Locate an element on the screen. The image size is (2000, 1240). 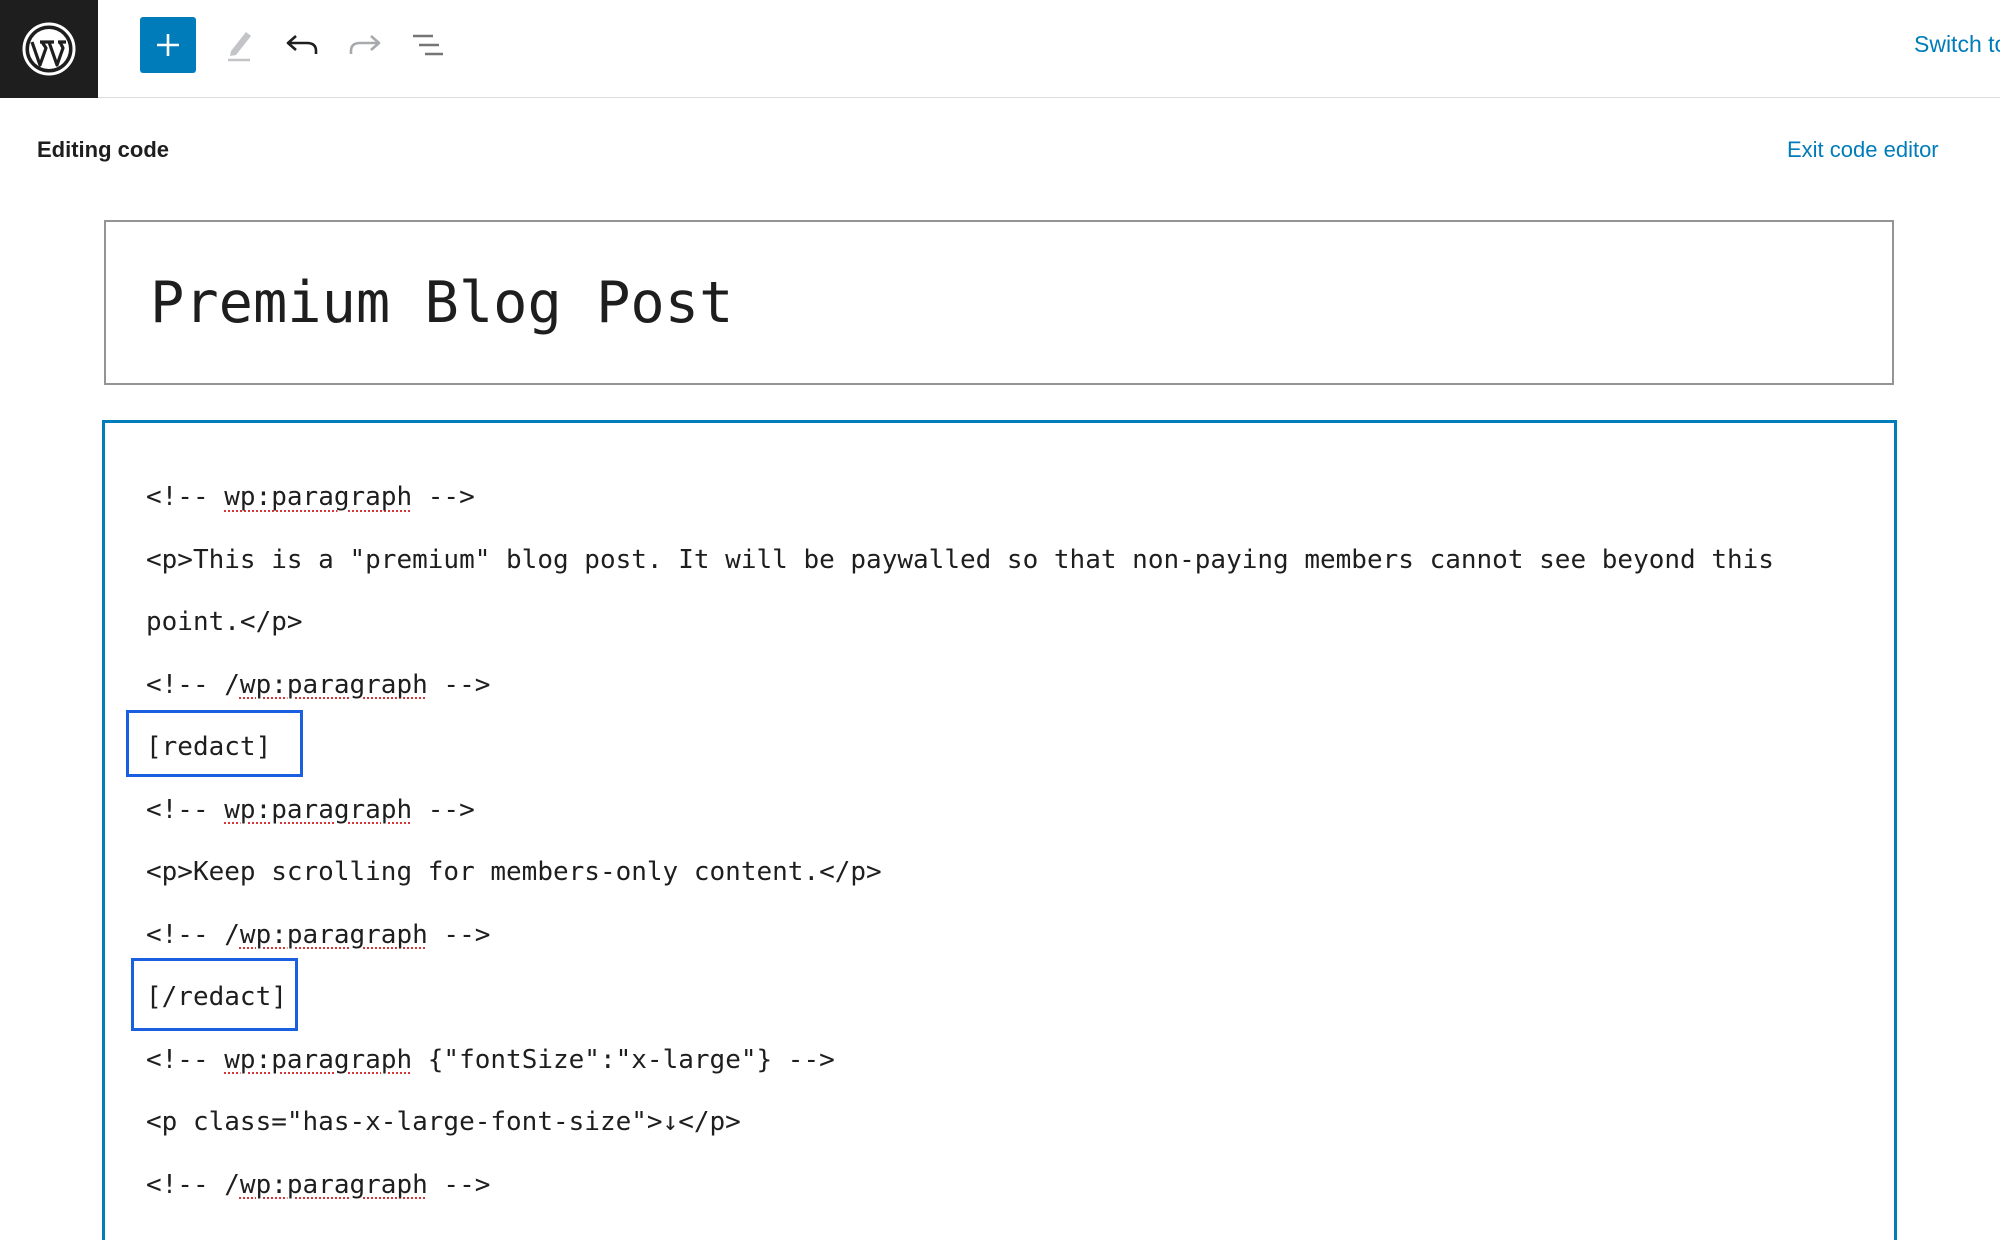
editor-toolbar: Switch to draft is located at coordinates (1000, 49).